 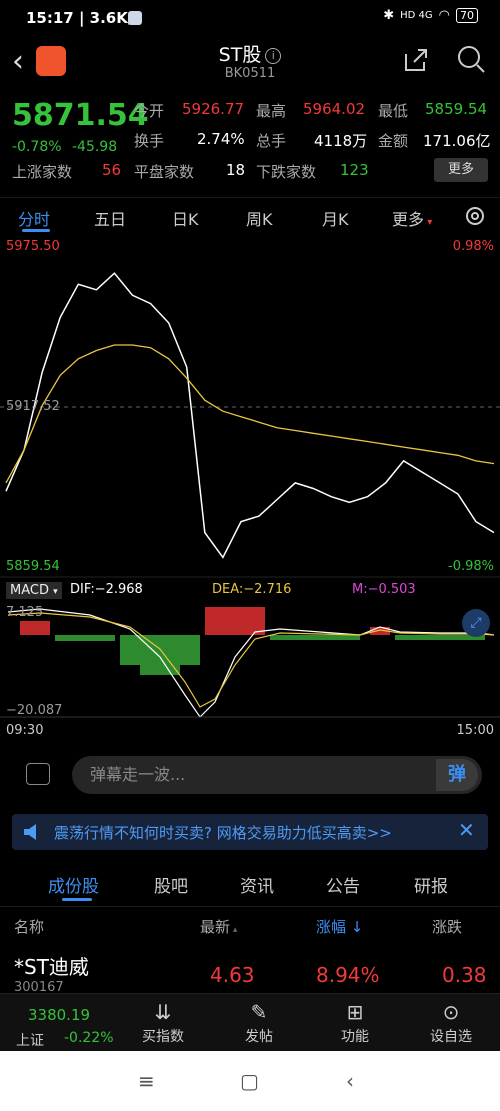 What do you see at coordinates (30, 1040) in the screenshot?
I see `index-name: 上证` at bounding box center [30, 1040].